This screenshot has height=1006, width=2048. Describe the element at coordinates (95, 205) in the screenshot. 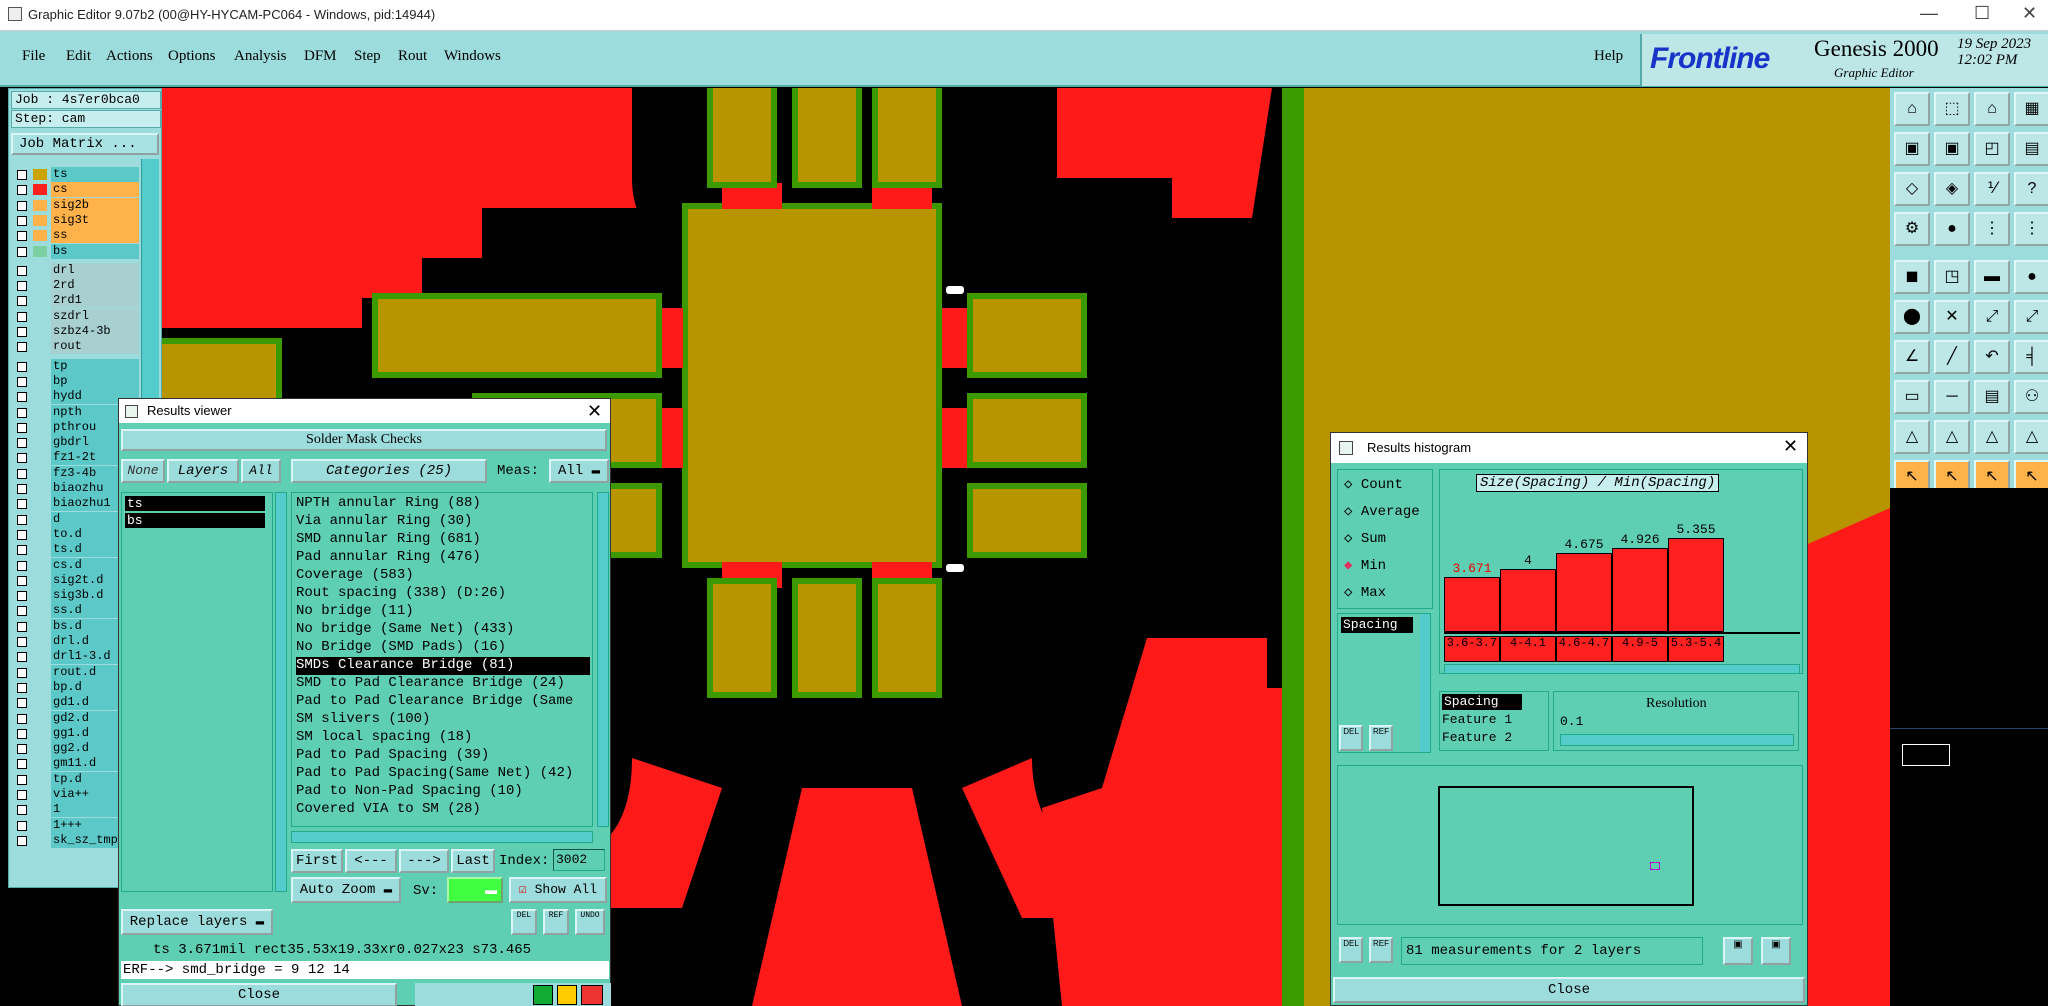

I see `layer-name: sig2b` at that location.